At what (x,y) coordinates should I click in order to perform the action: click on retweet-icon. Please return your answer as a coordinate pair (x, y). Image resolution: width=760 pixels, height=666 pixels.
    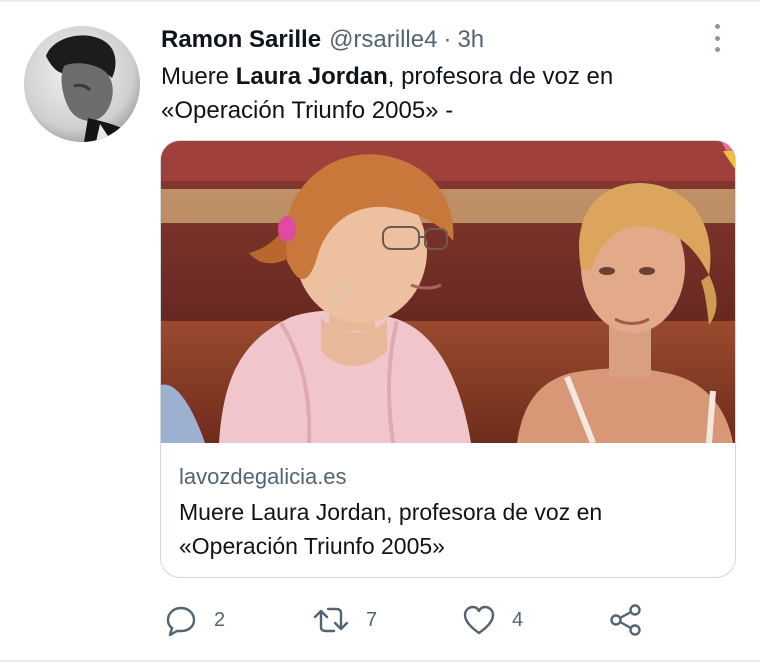
    Looking at the image, I should click on (331, 620).